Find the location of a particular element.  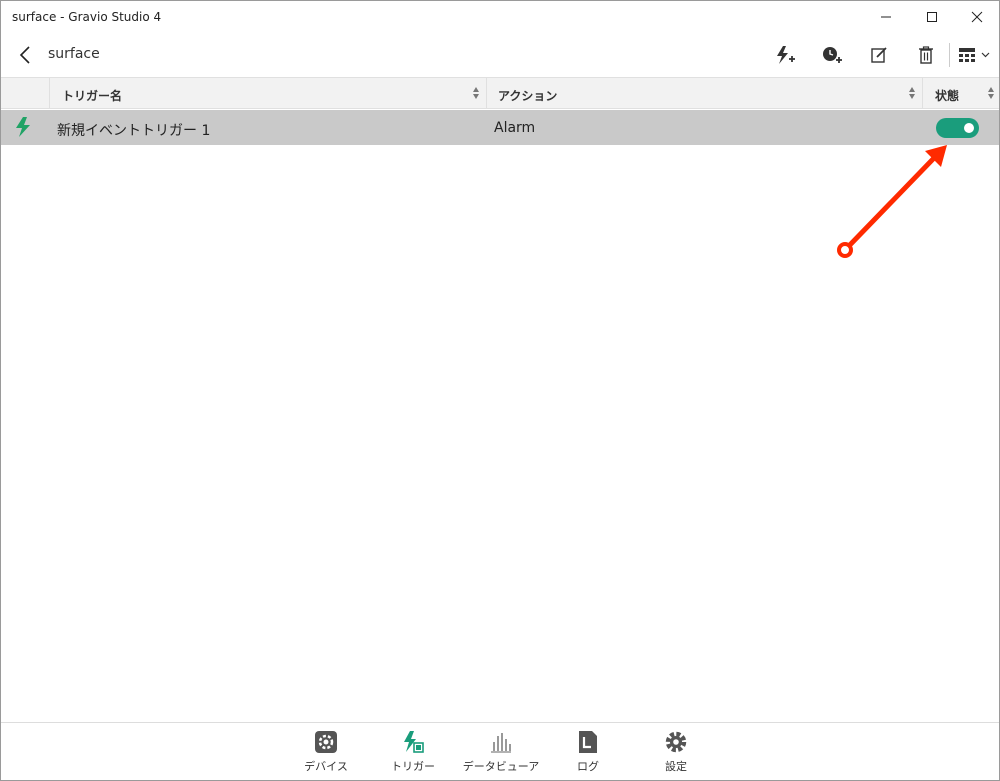

gear-box-icon is located at coordinates (326, 742).